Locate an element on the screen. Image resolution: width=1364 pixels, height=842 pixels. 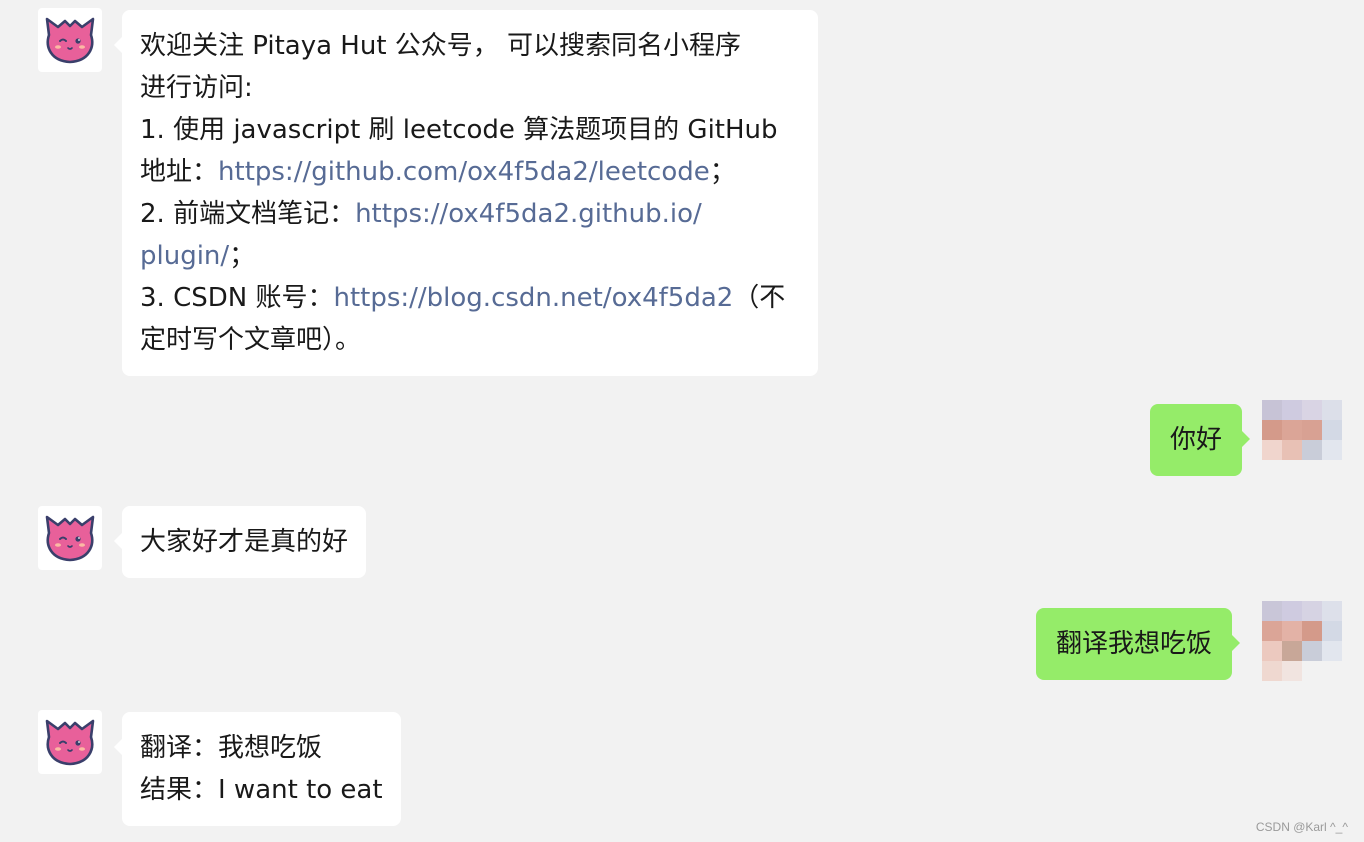
message-bubble-bot: 大家好才是真的好 is located at coordinates (240, 542).